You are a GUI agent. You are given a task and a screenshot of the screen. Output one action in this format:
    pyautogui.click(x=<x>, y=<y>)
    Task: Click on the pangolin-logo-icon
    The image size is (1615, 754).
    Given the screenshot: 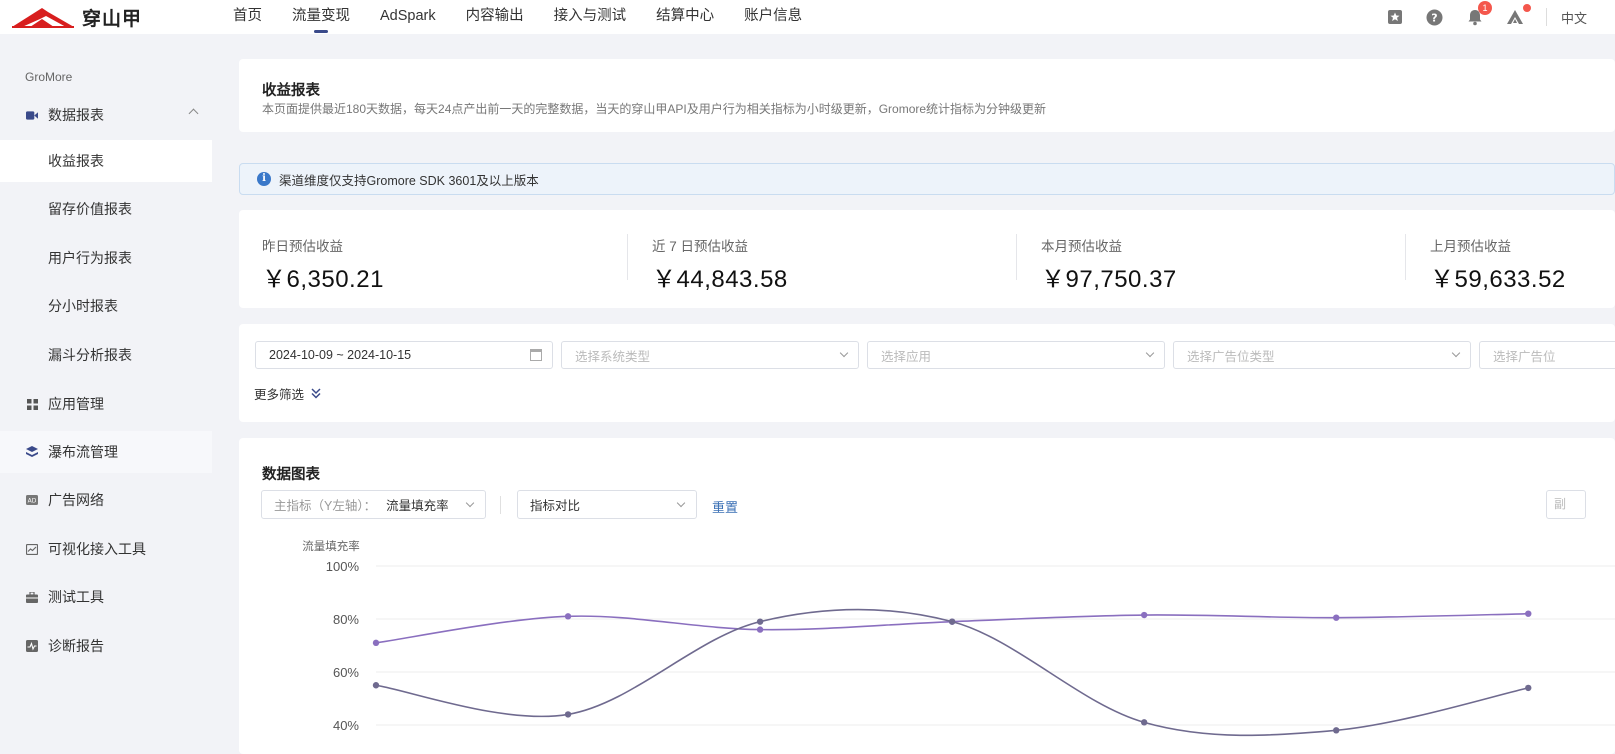 What is the action you would take?
    pyautogui.click(x=43, y=18)
    